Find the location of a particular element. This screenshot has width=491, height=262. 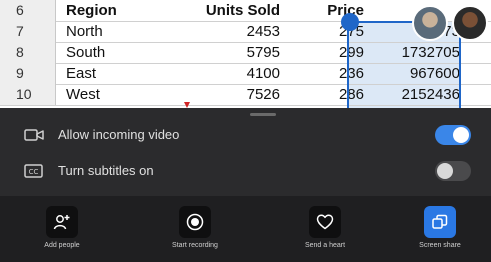

add-people-button: Add people is located at coordinates (62, 229).